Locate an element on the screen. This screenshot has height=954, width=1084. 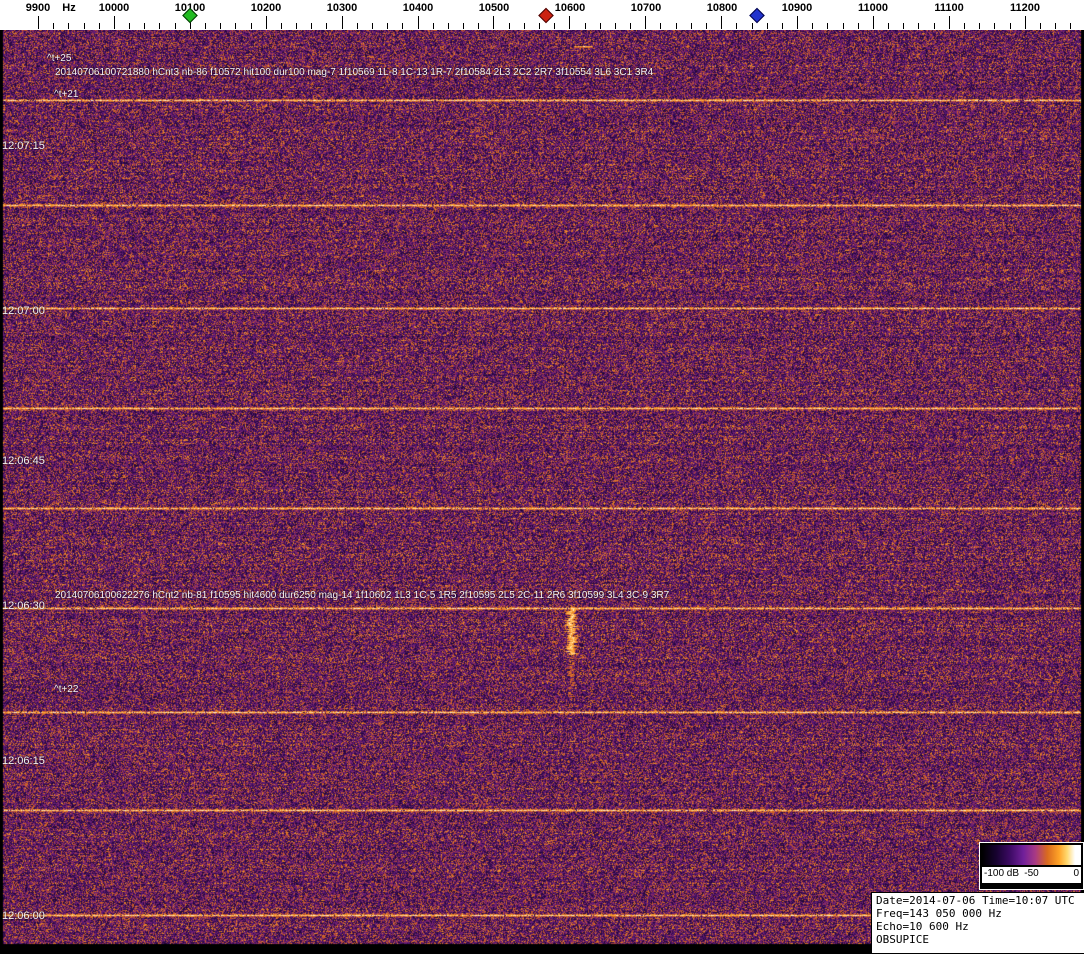
marker-red-diamond is located at coordinates (546, 15).